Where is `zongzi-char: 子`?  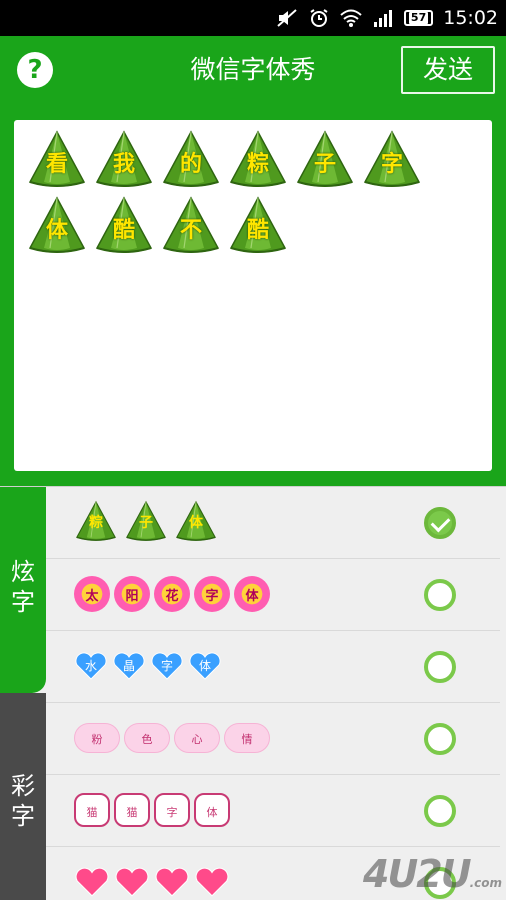 zongzi-char: 子 is located at coordinates (327, 161).